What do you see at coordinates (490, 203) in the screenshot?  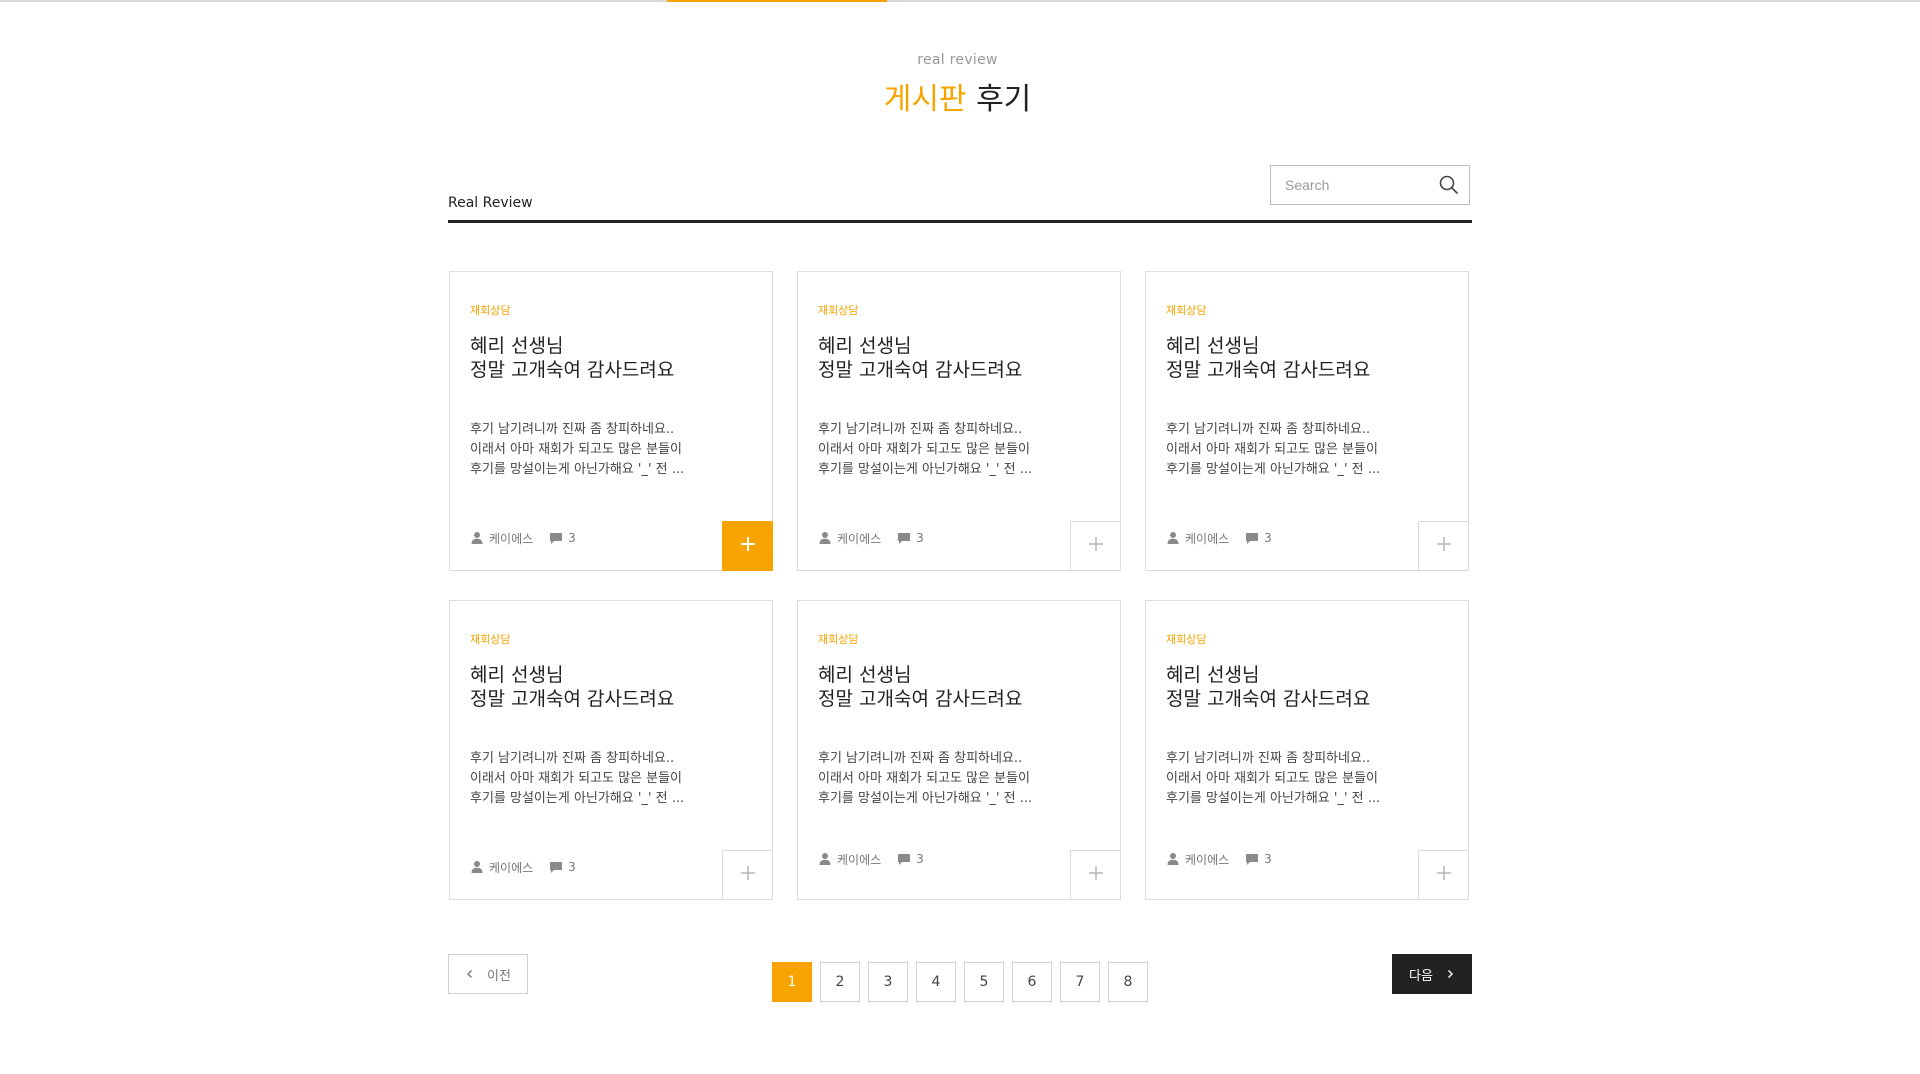 I see `board-label: Real Review` at bounding box center [490, 203].